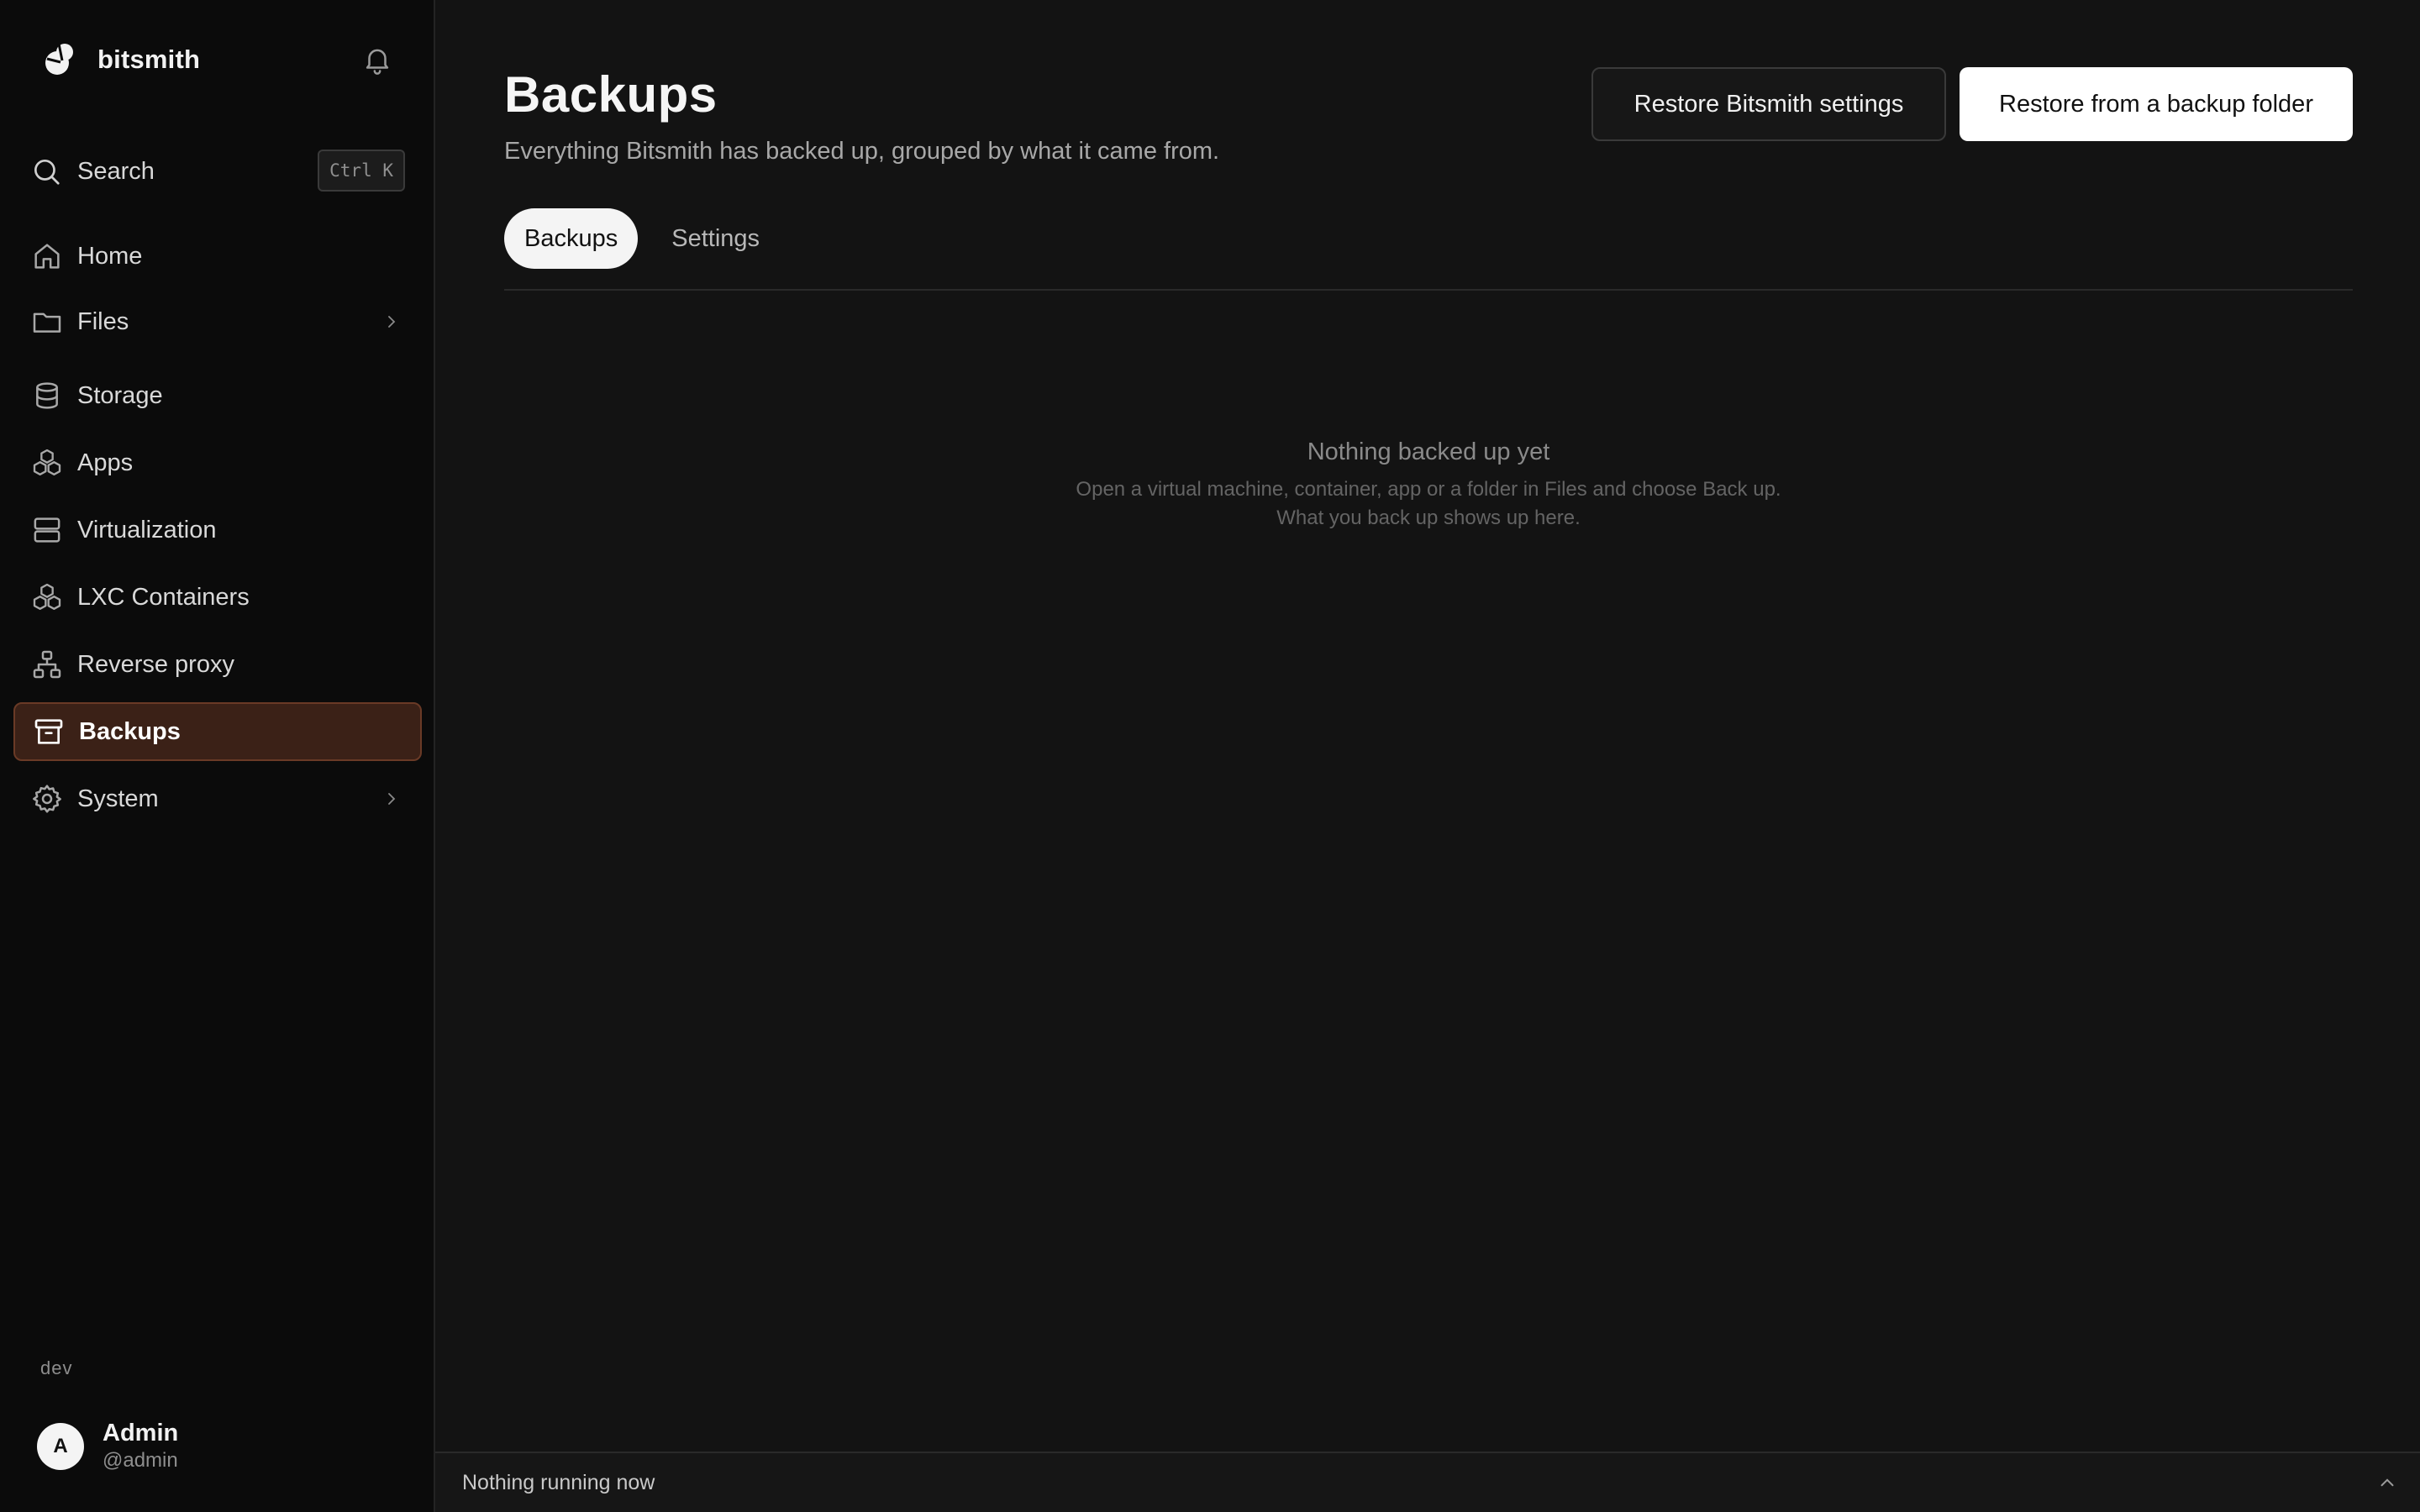 This screenshot has height=1512, width=2420. I want to click on environment-label: dev, so click(56, 1367).